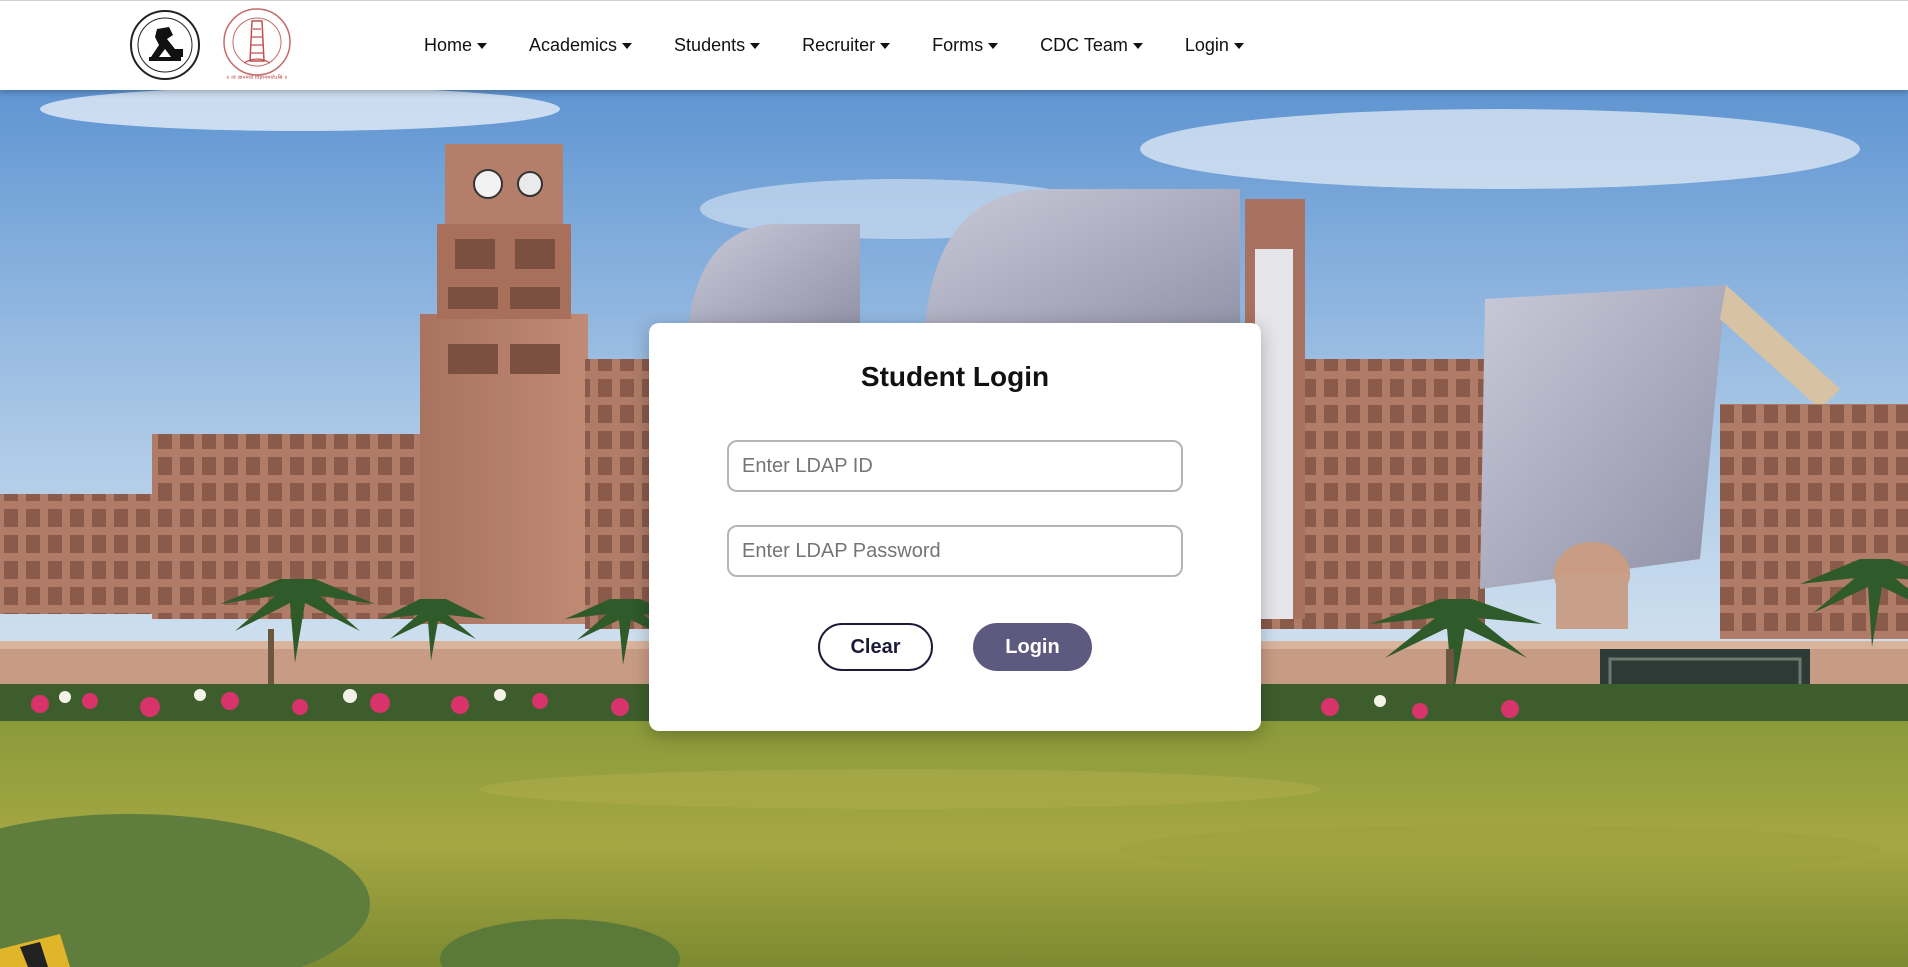 This screenshot has width=1908, height=967. I want to click on nav-item-label: Recruiter, so click(839, 45).